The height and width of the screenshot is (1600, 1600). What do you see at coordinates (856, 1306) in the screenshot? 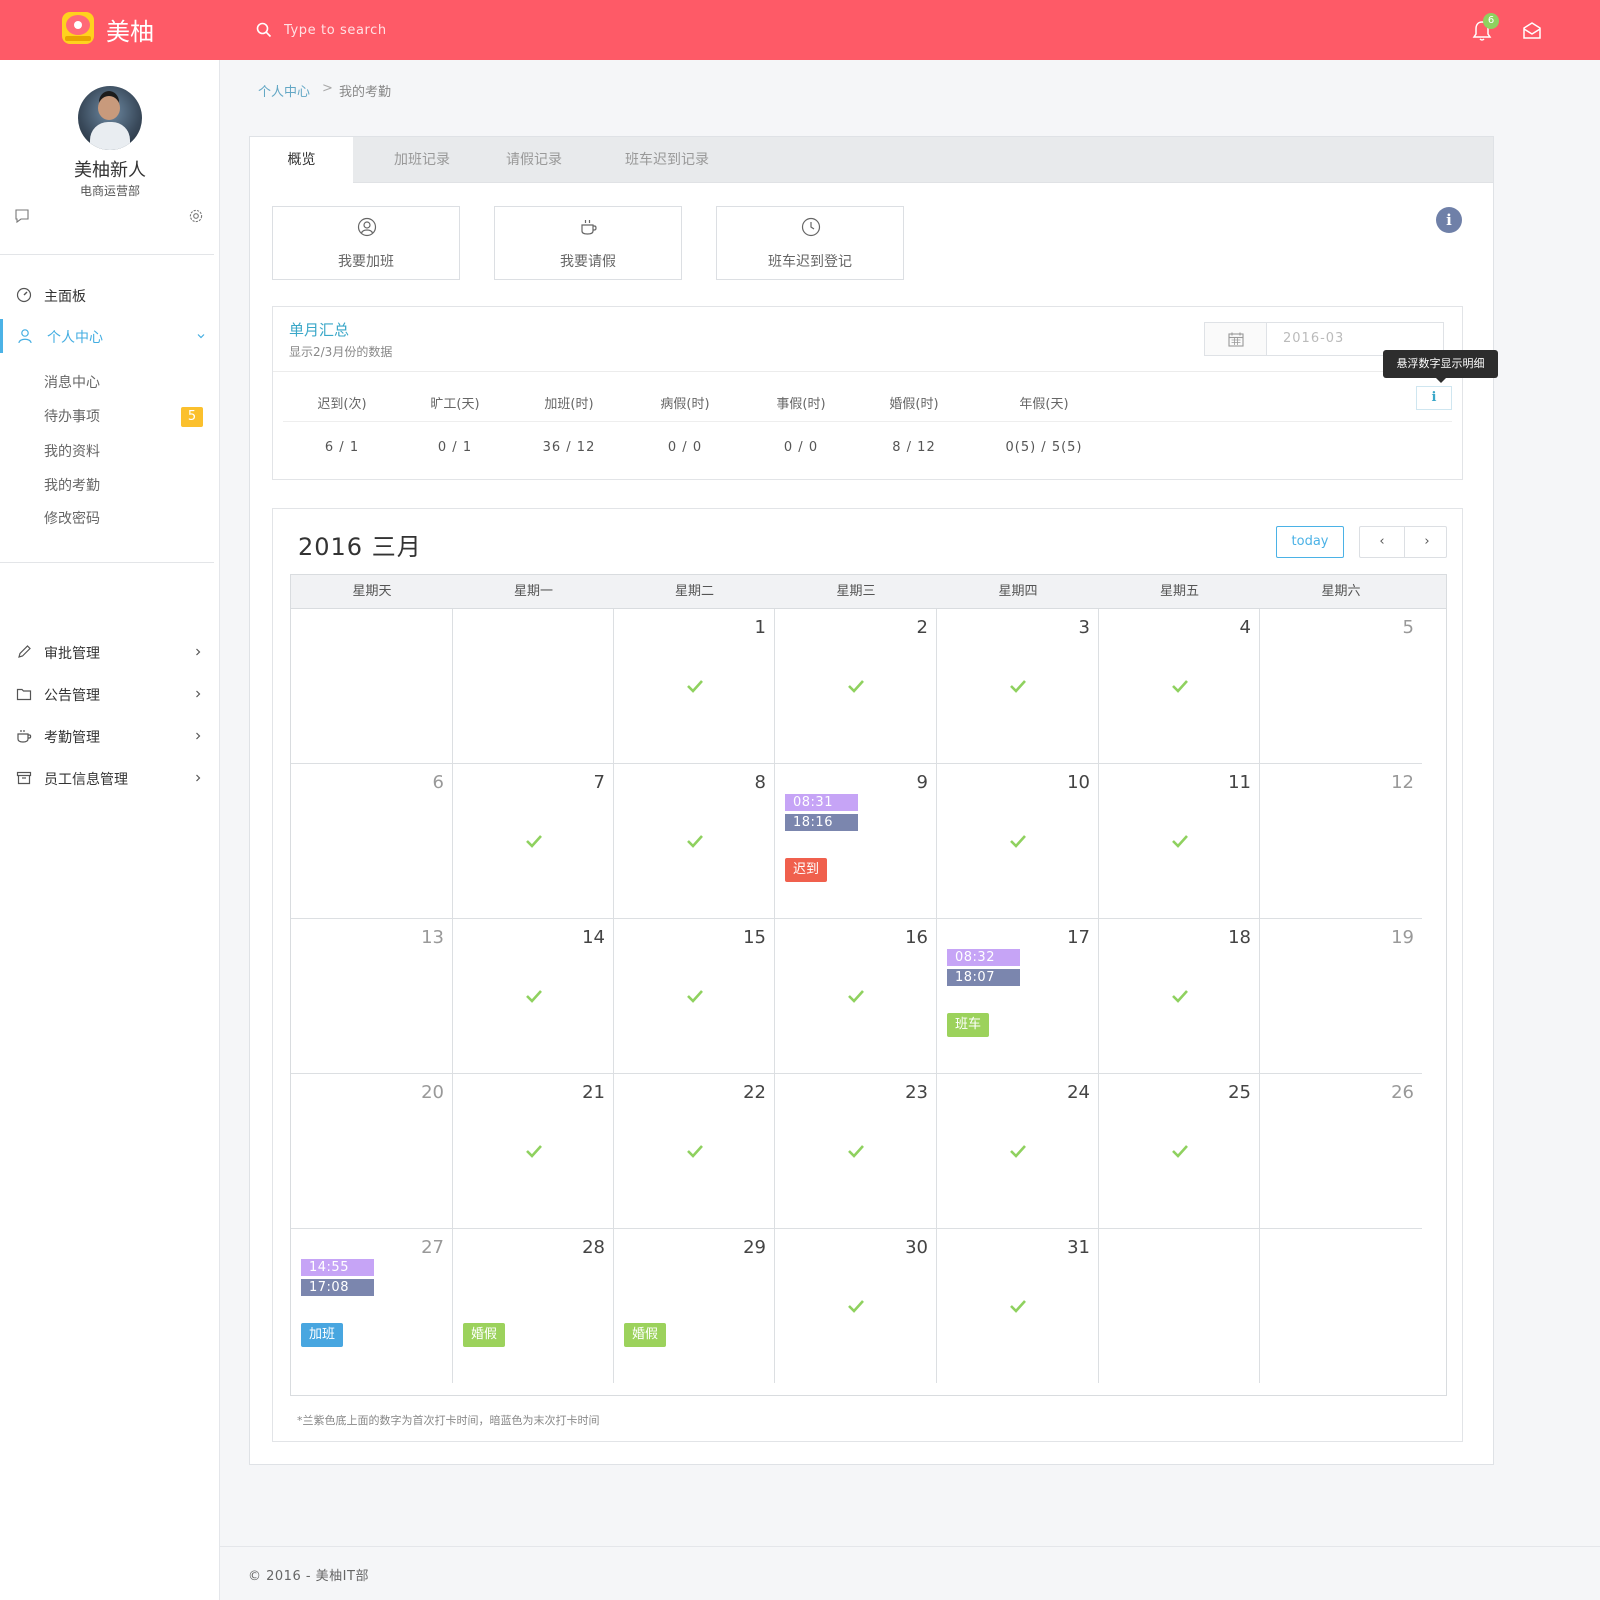
I see `calendar-day-cell: 30` at bounding box center [856, 1306].